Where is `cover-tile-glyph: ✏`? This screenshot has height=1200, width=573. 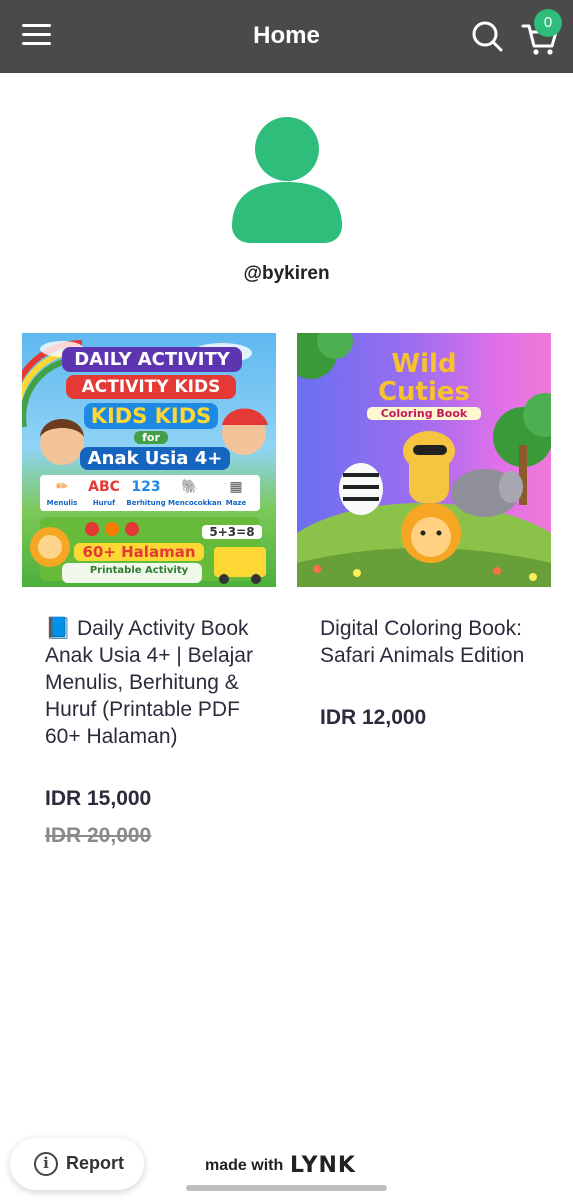
cover-tile-glyph: ✏ is located at coordinates (62, 487).